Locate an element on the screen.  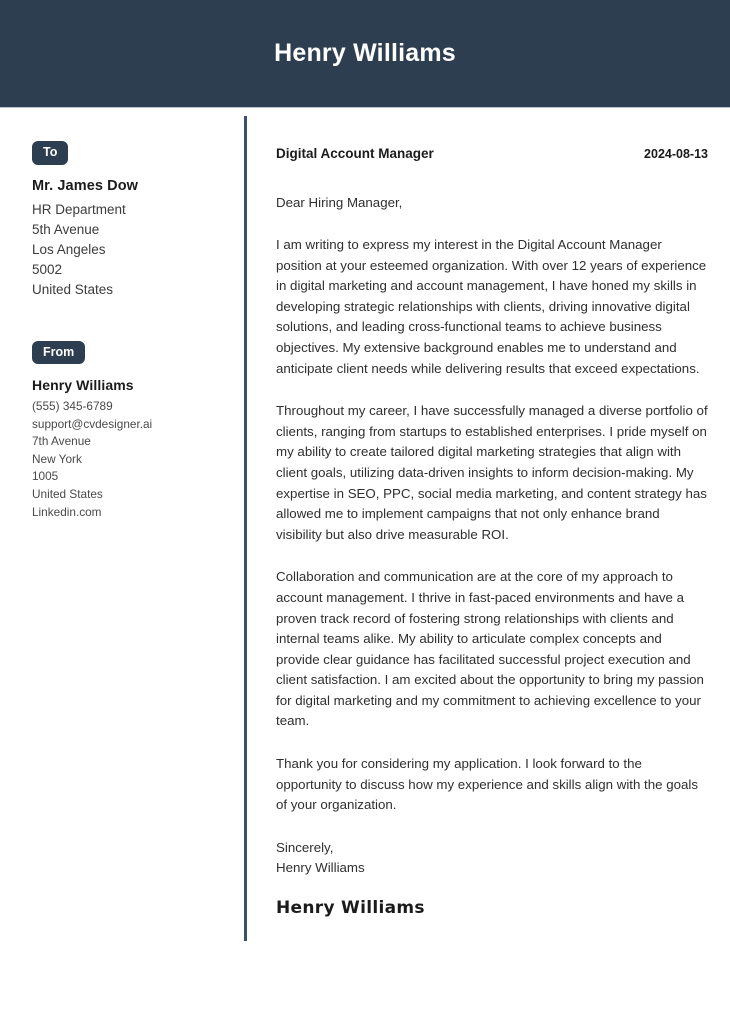
page-title: Henry Williams is located at coordinates (365, 53).